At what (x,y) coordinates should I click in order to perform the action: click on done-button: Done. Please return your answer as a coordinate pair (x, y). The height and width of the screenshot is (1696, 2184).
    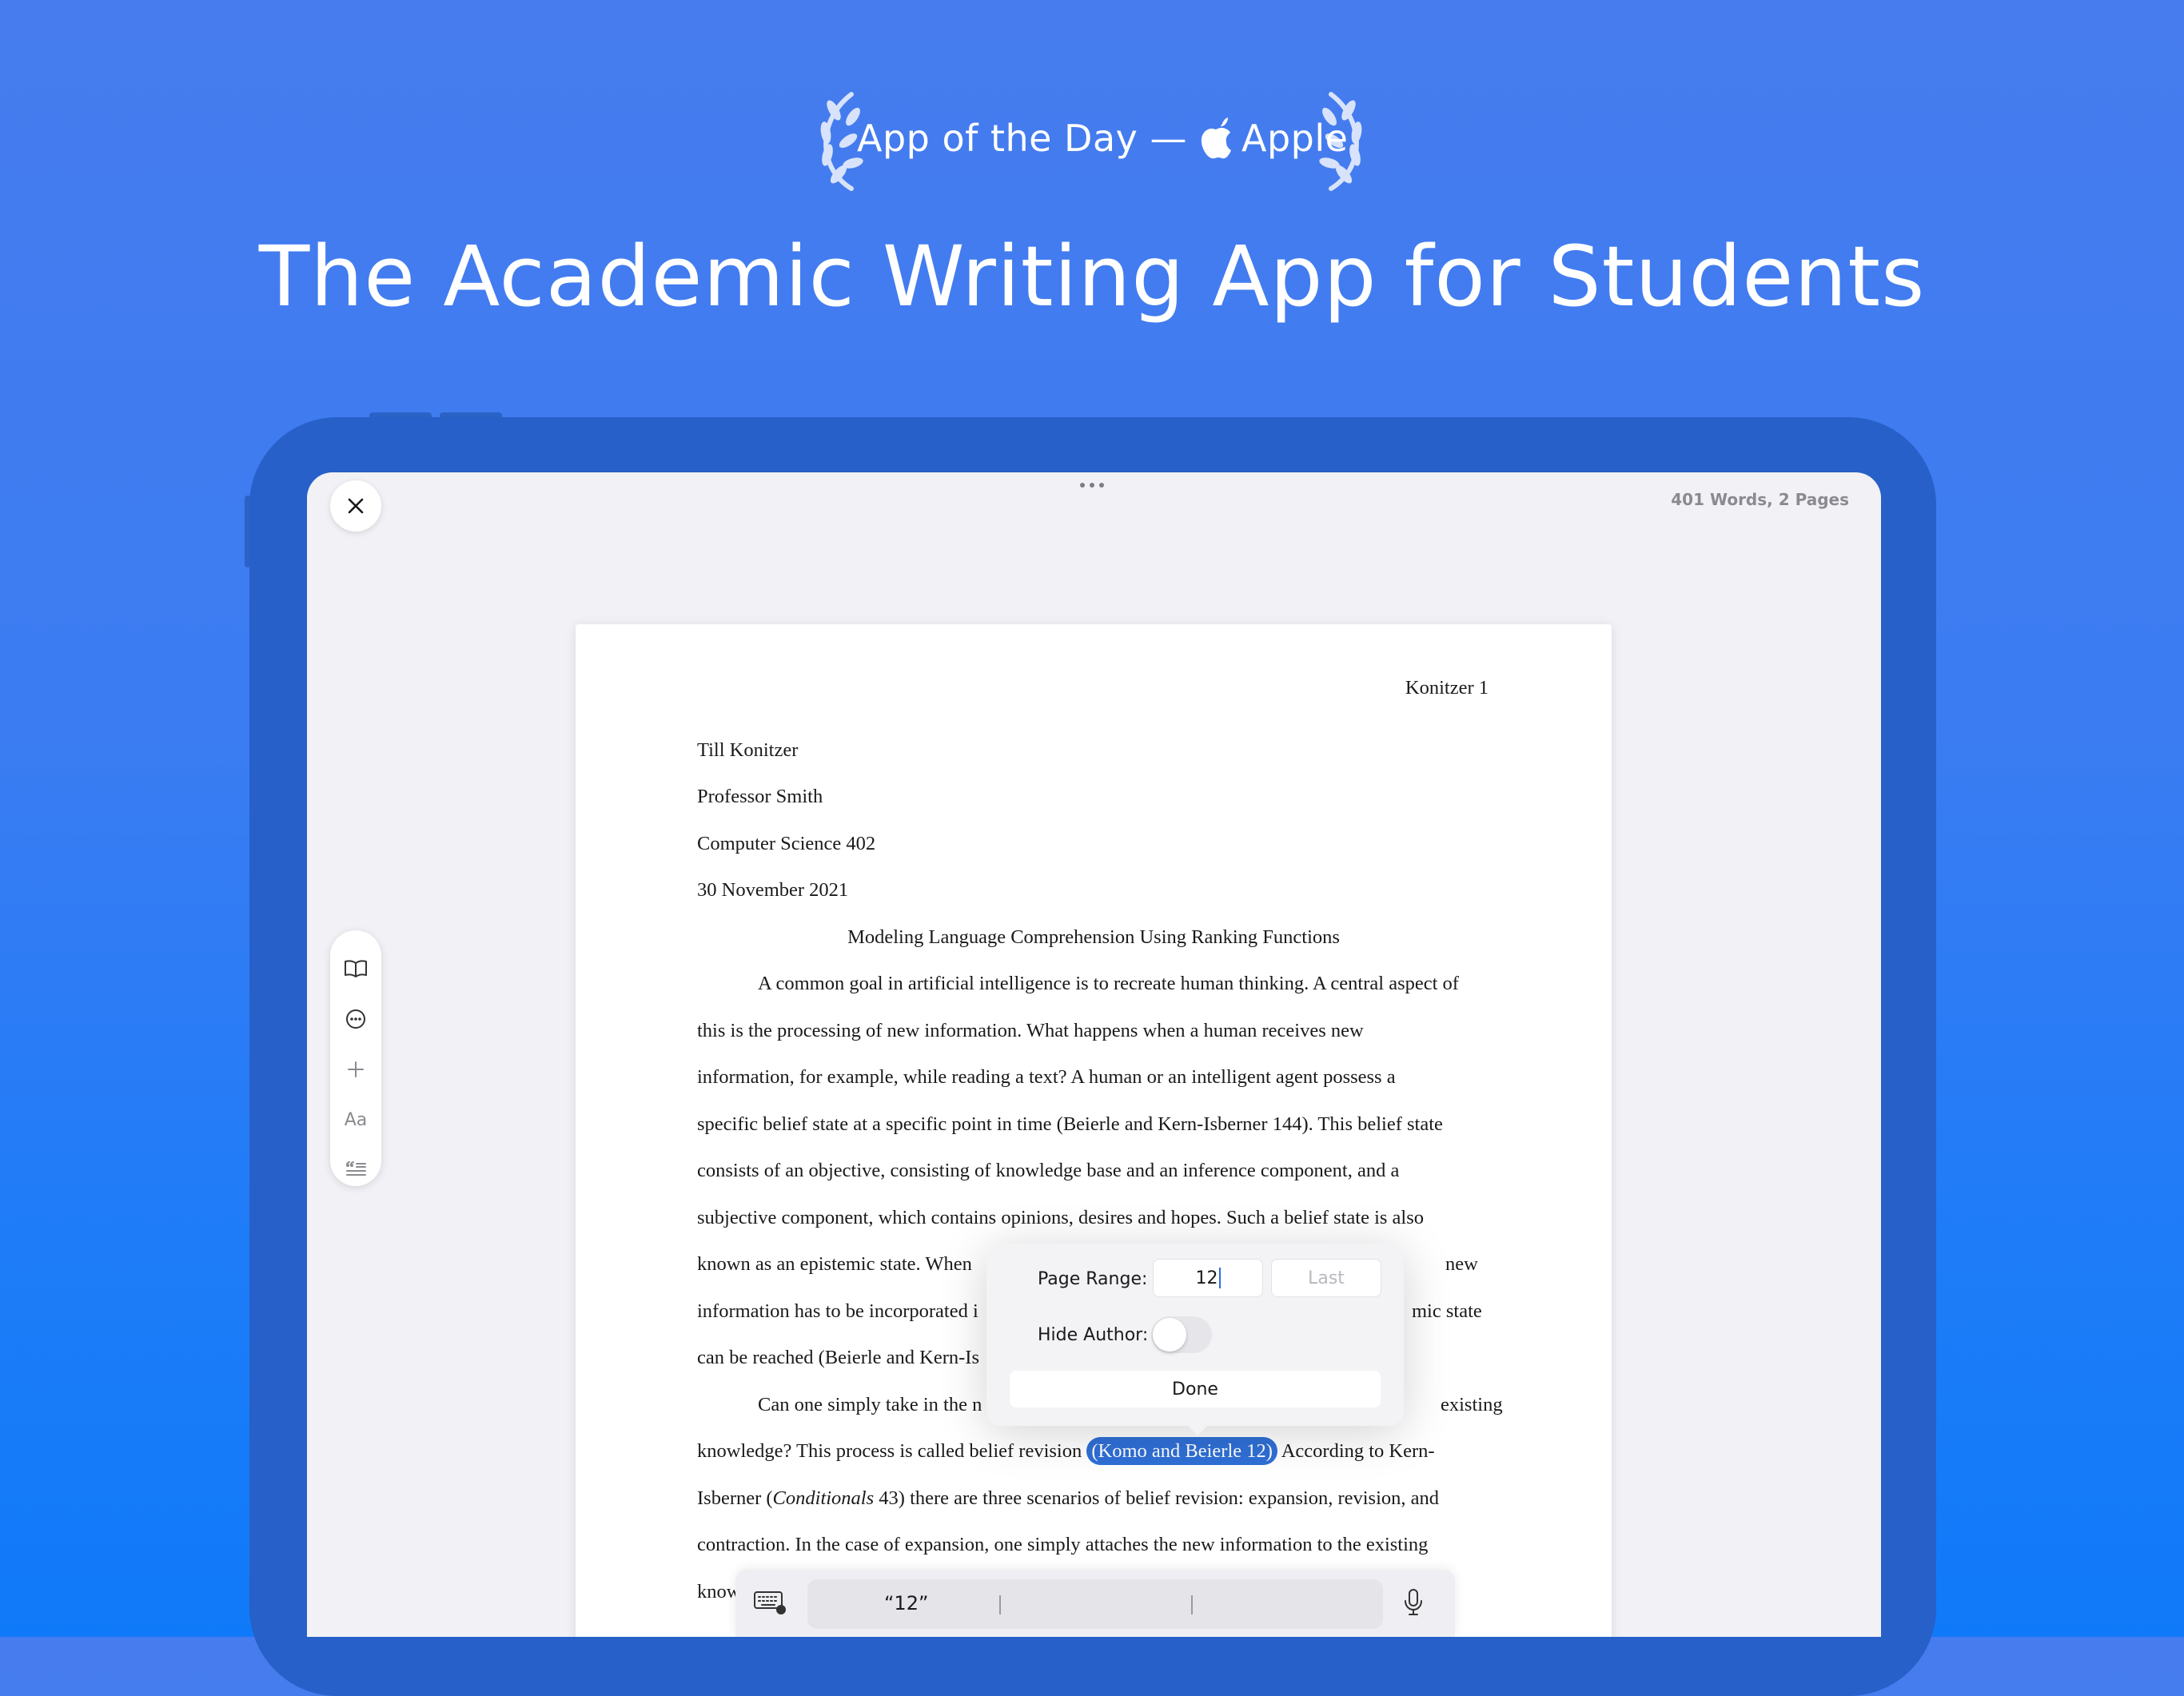
    Looking at the image, I should click on (1195, 1389).